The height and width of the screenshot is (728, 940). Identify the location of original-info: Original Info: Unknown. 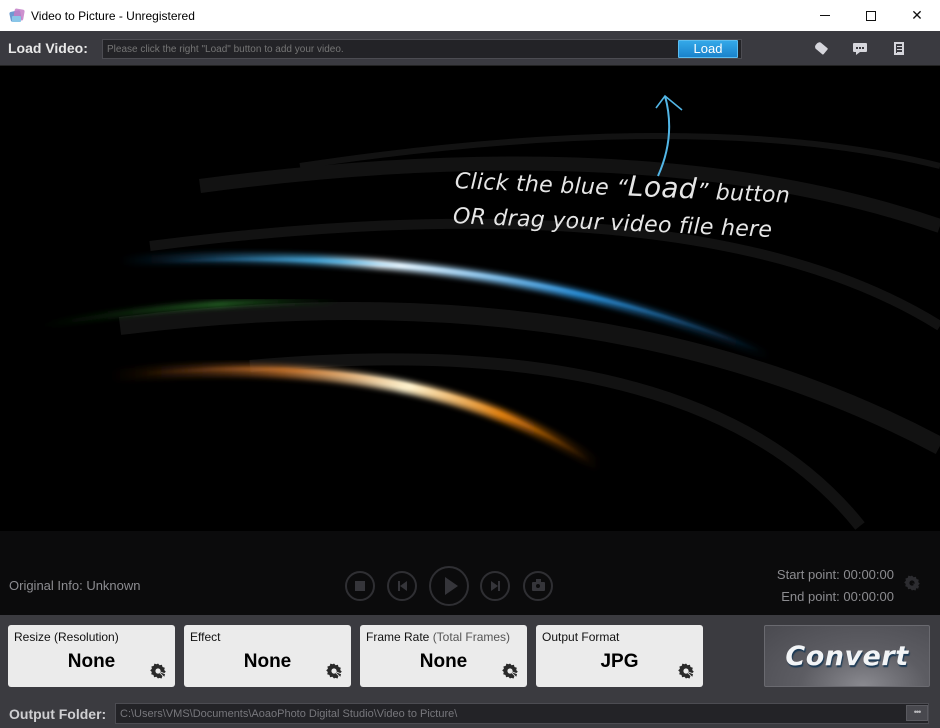
(75, 585).